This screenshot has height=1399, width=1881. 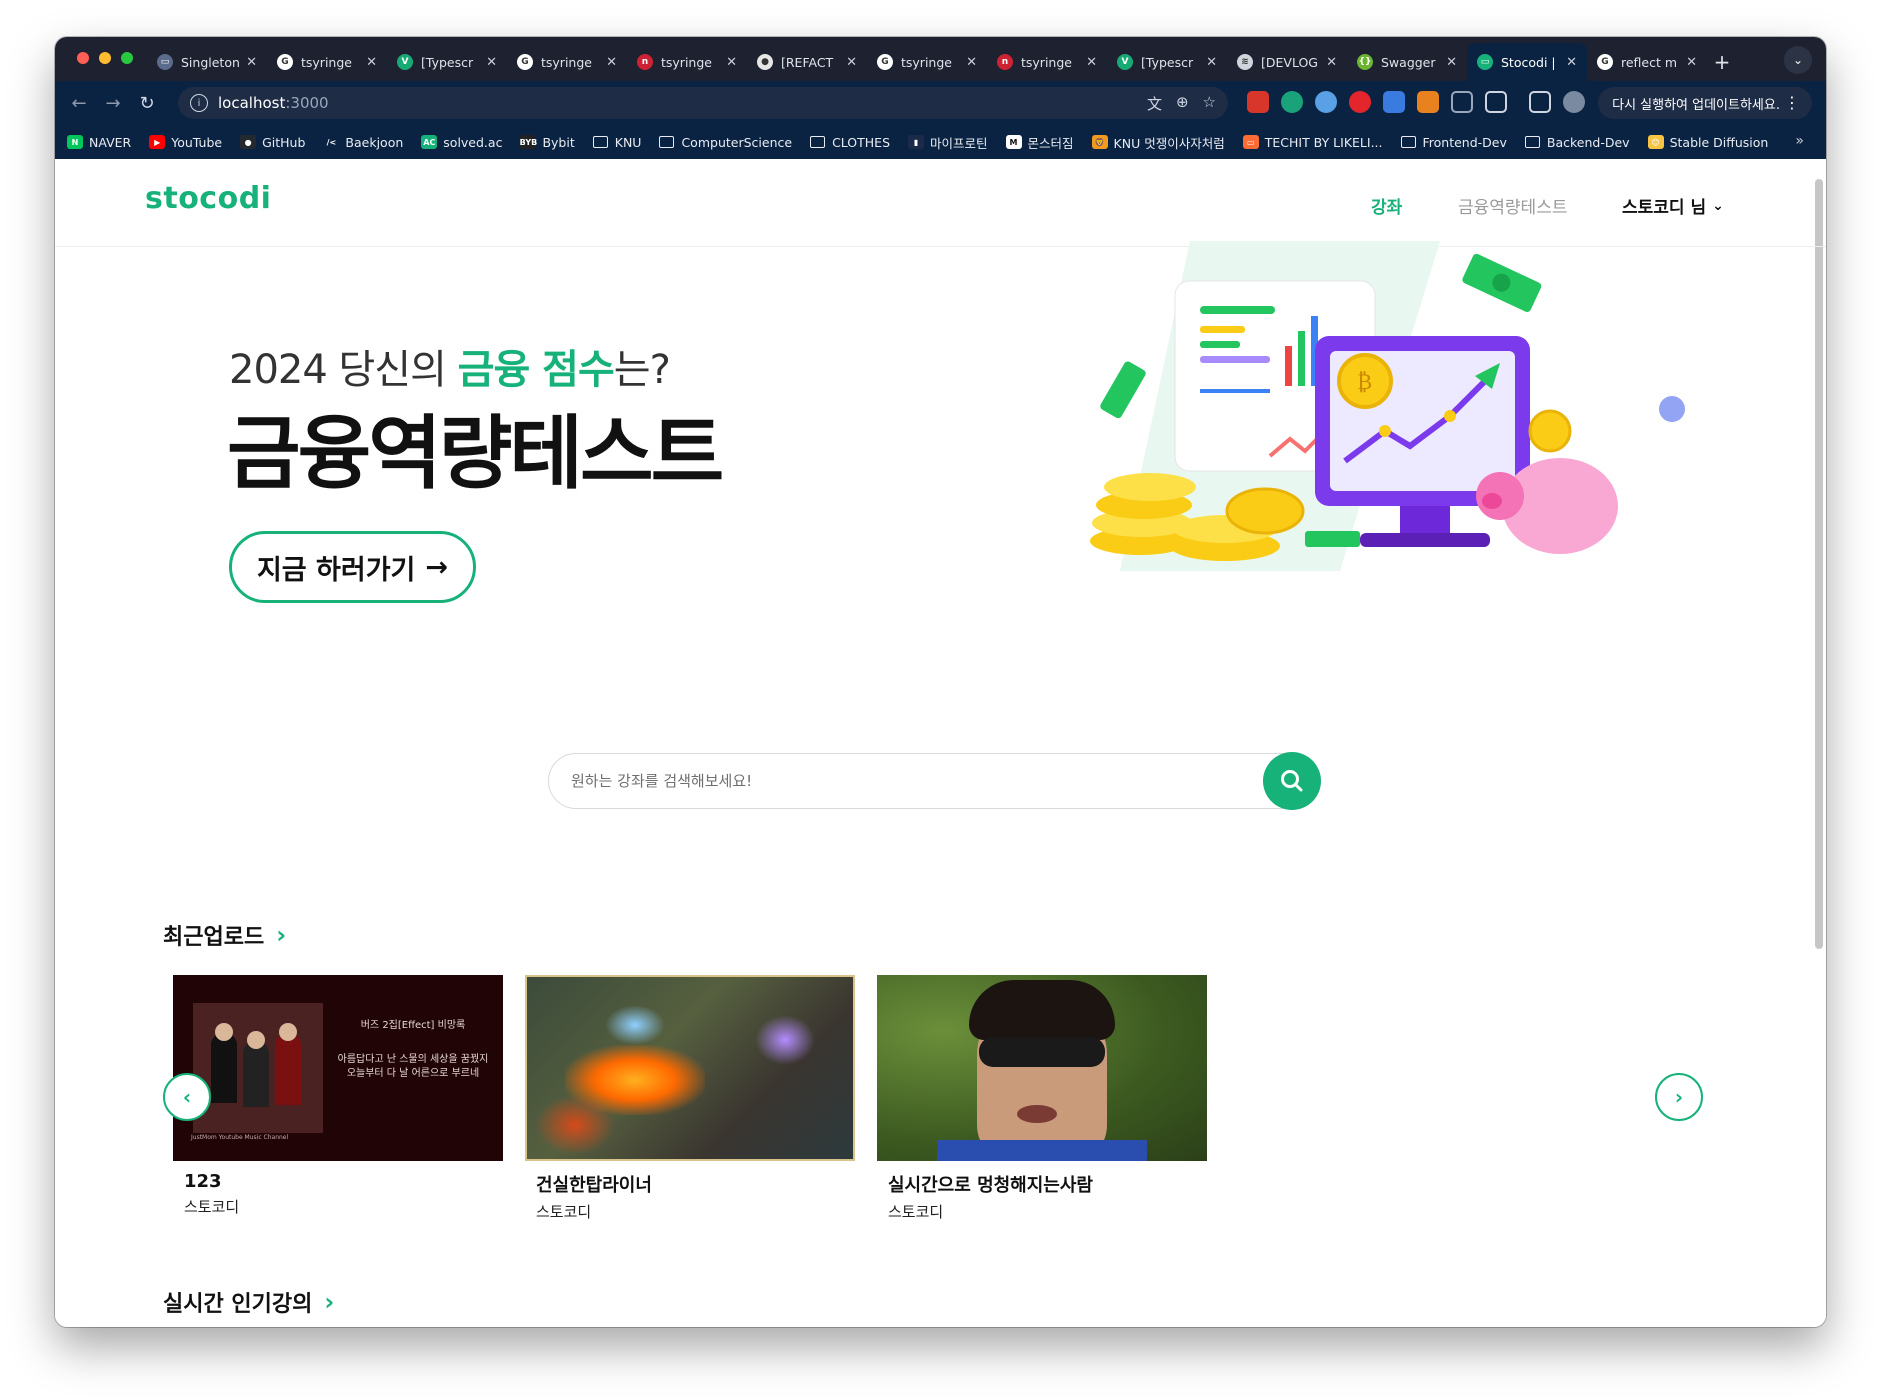 I want to click on side-panel-icon, so click(x=1540, y=102).